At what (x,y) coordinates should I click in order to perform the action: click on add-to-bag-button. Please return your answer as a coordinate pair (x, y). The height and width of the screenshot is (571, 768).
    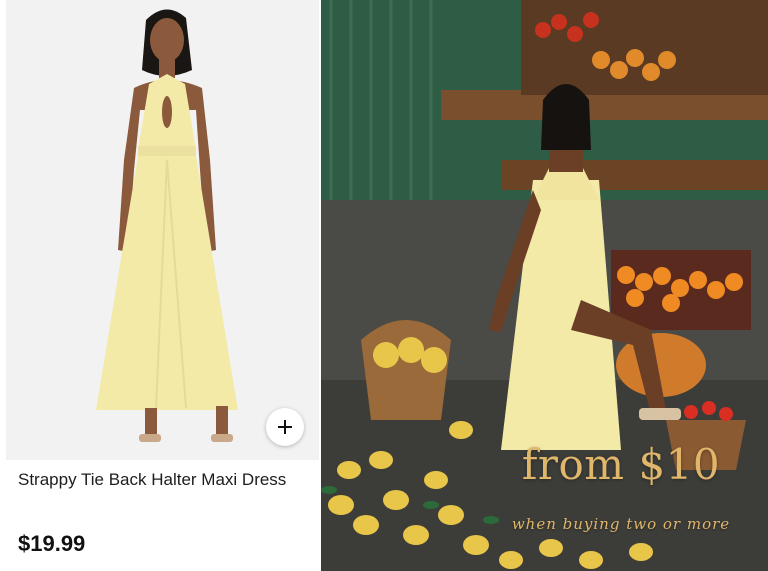
    Looking at the image, I should click on (285, 427).